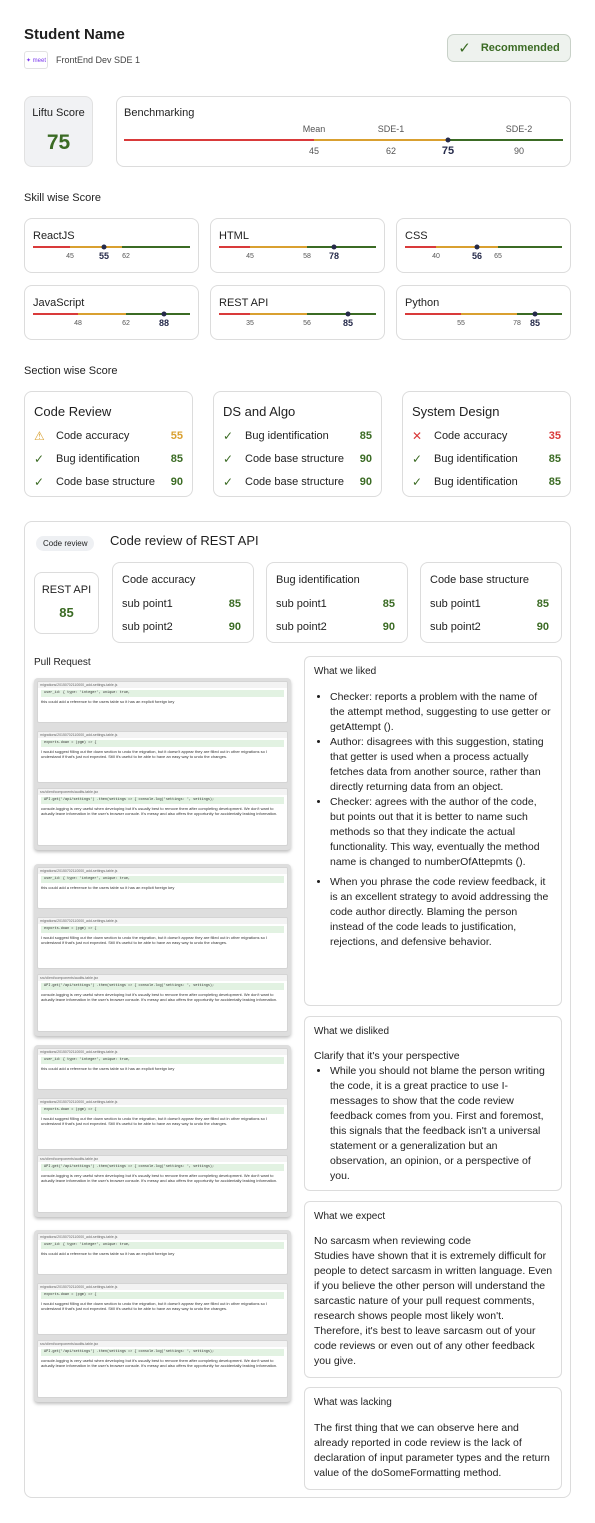 The height and width of the screenshot is (1523, 595). I want to click on cross-icon: ✕, so click(417, 436).